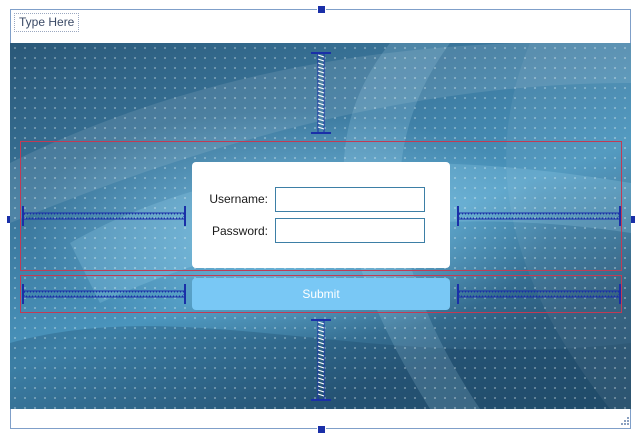 The image size is (642, 440). What do you see at coordinates (321, 9) in the screenshot?
I see `resize-handle-top` at bounding box center [321, 9].